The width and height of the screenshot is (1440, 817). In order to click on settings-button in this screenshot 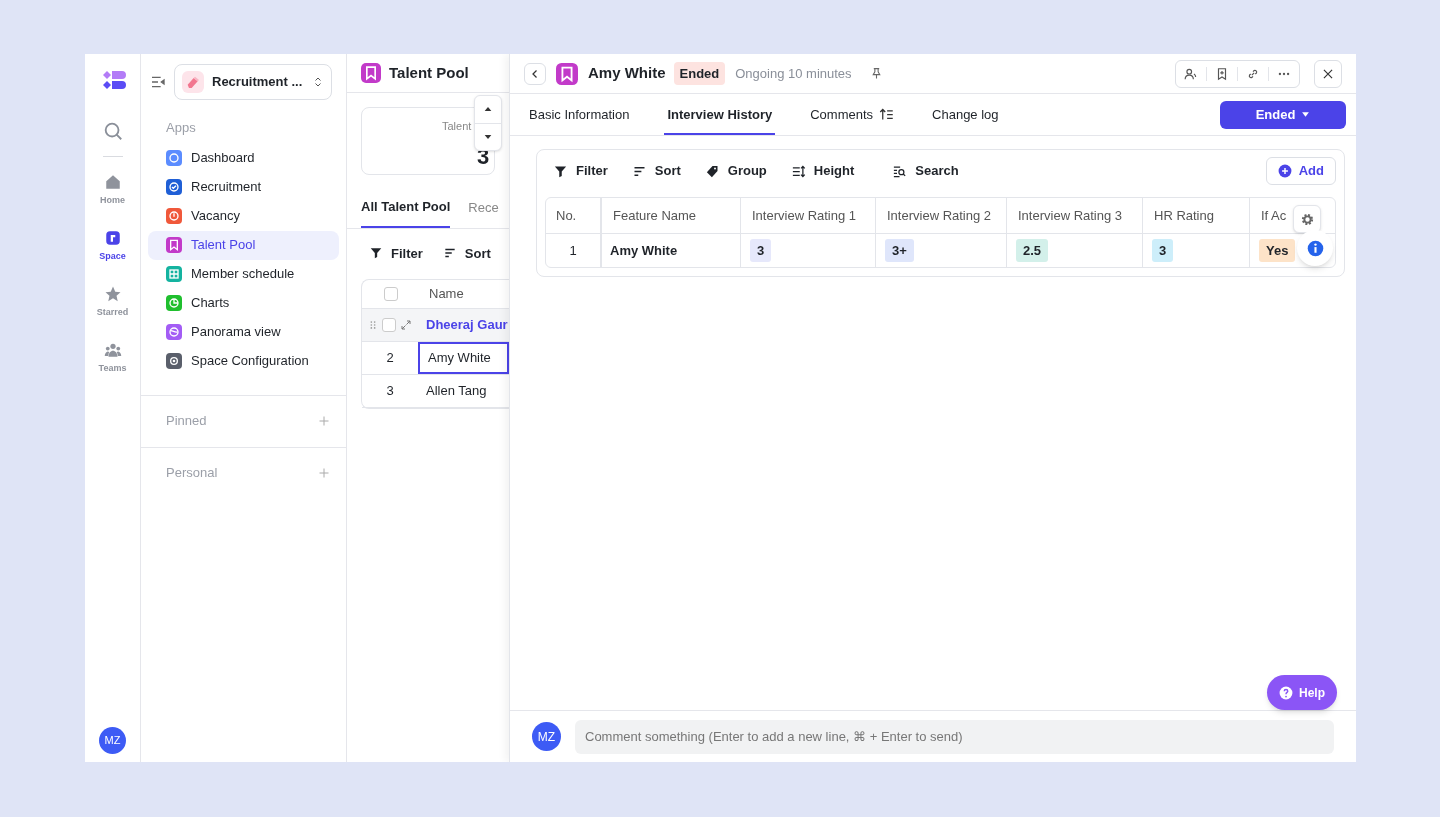, I will do `click(1307, 219)`.